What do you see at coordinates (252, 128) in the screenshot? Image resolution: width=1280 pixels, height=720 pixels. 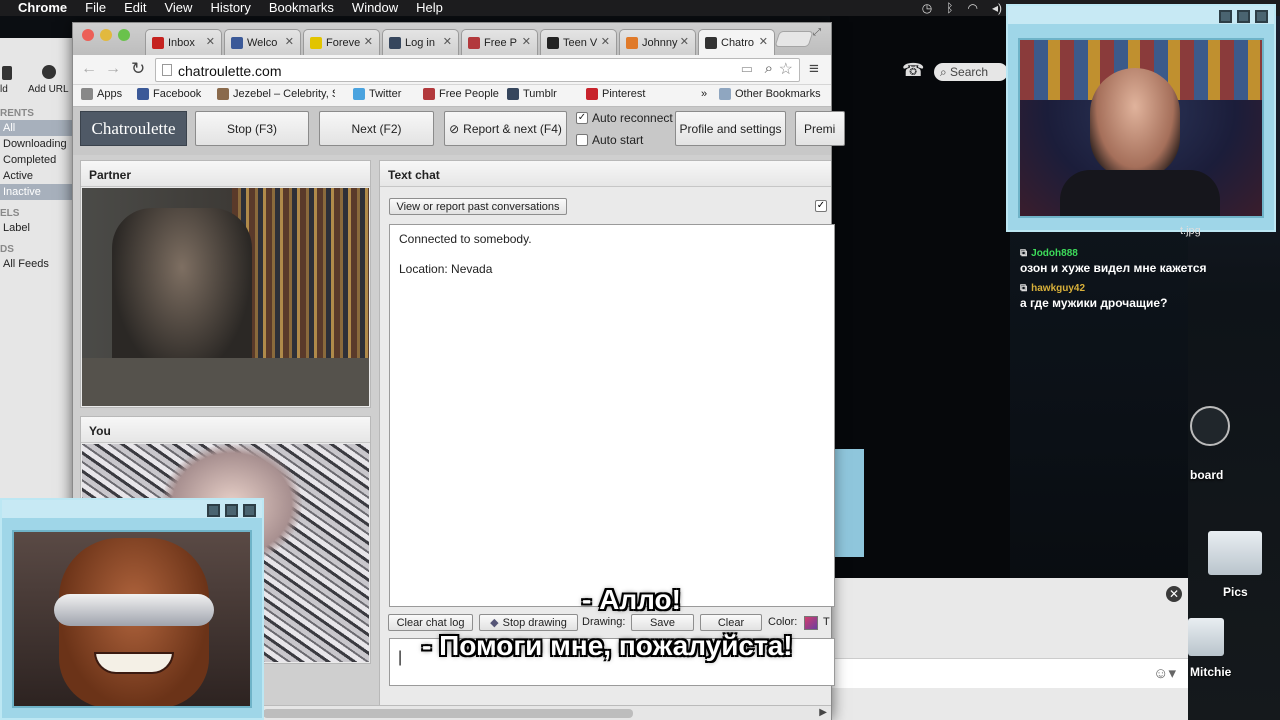 I see `stop-button: Stop (F3)` at bounding box center [252, 128].